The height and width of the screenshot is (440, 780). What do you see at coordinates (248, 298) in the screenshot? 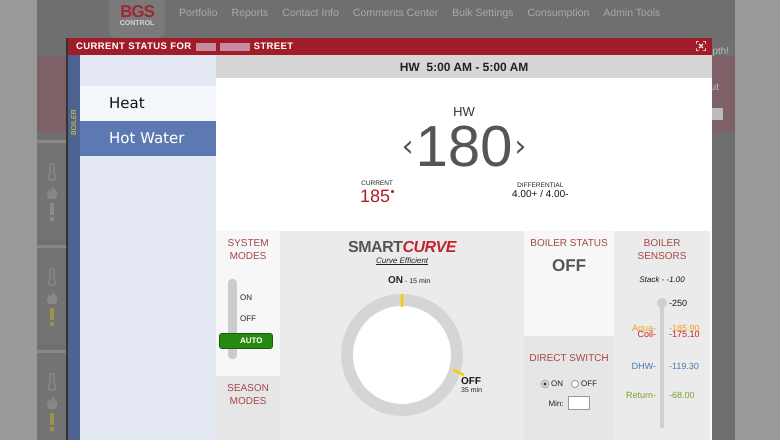
I see `mode-option: ON` at bounding box center [248, 298].